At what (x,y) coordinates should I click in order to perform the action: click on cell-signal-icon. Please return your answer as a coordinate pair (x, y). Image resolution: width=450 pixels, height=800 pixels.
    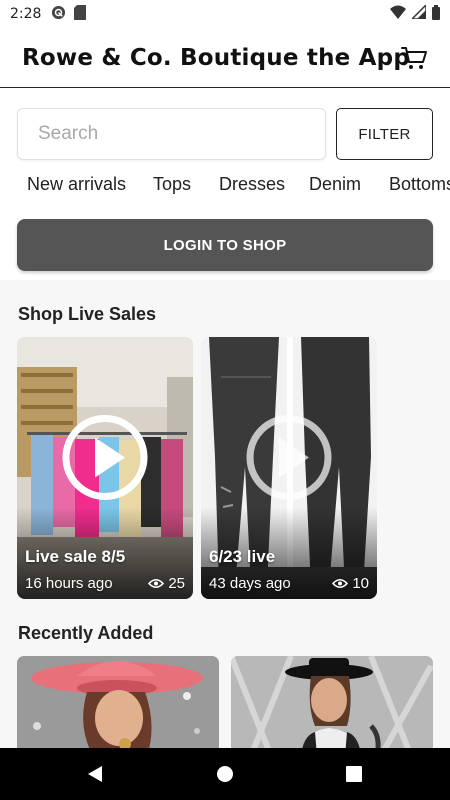
    Looking at the image, I should click on (418, 13).